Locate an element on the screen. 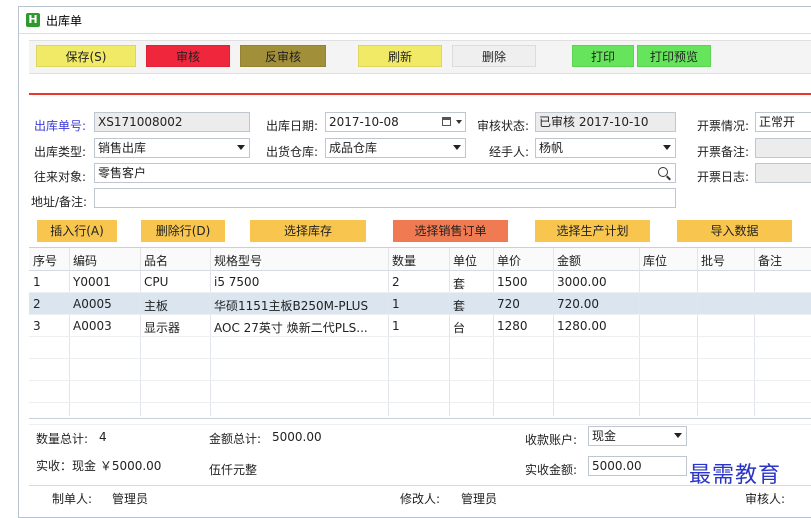  column-header: 数量 is located at coordinates (419, 260).